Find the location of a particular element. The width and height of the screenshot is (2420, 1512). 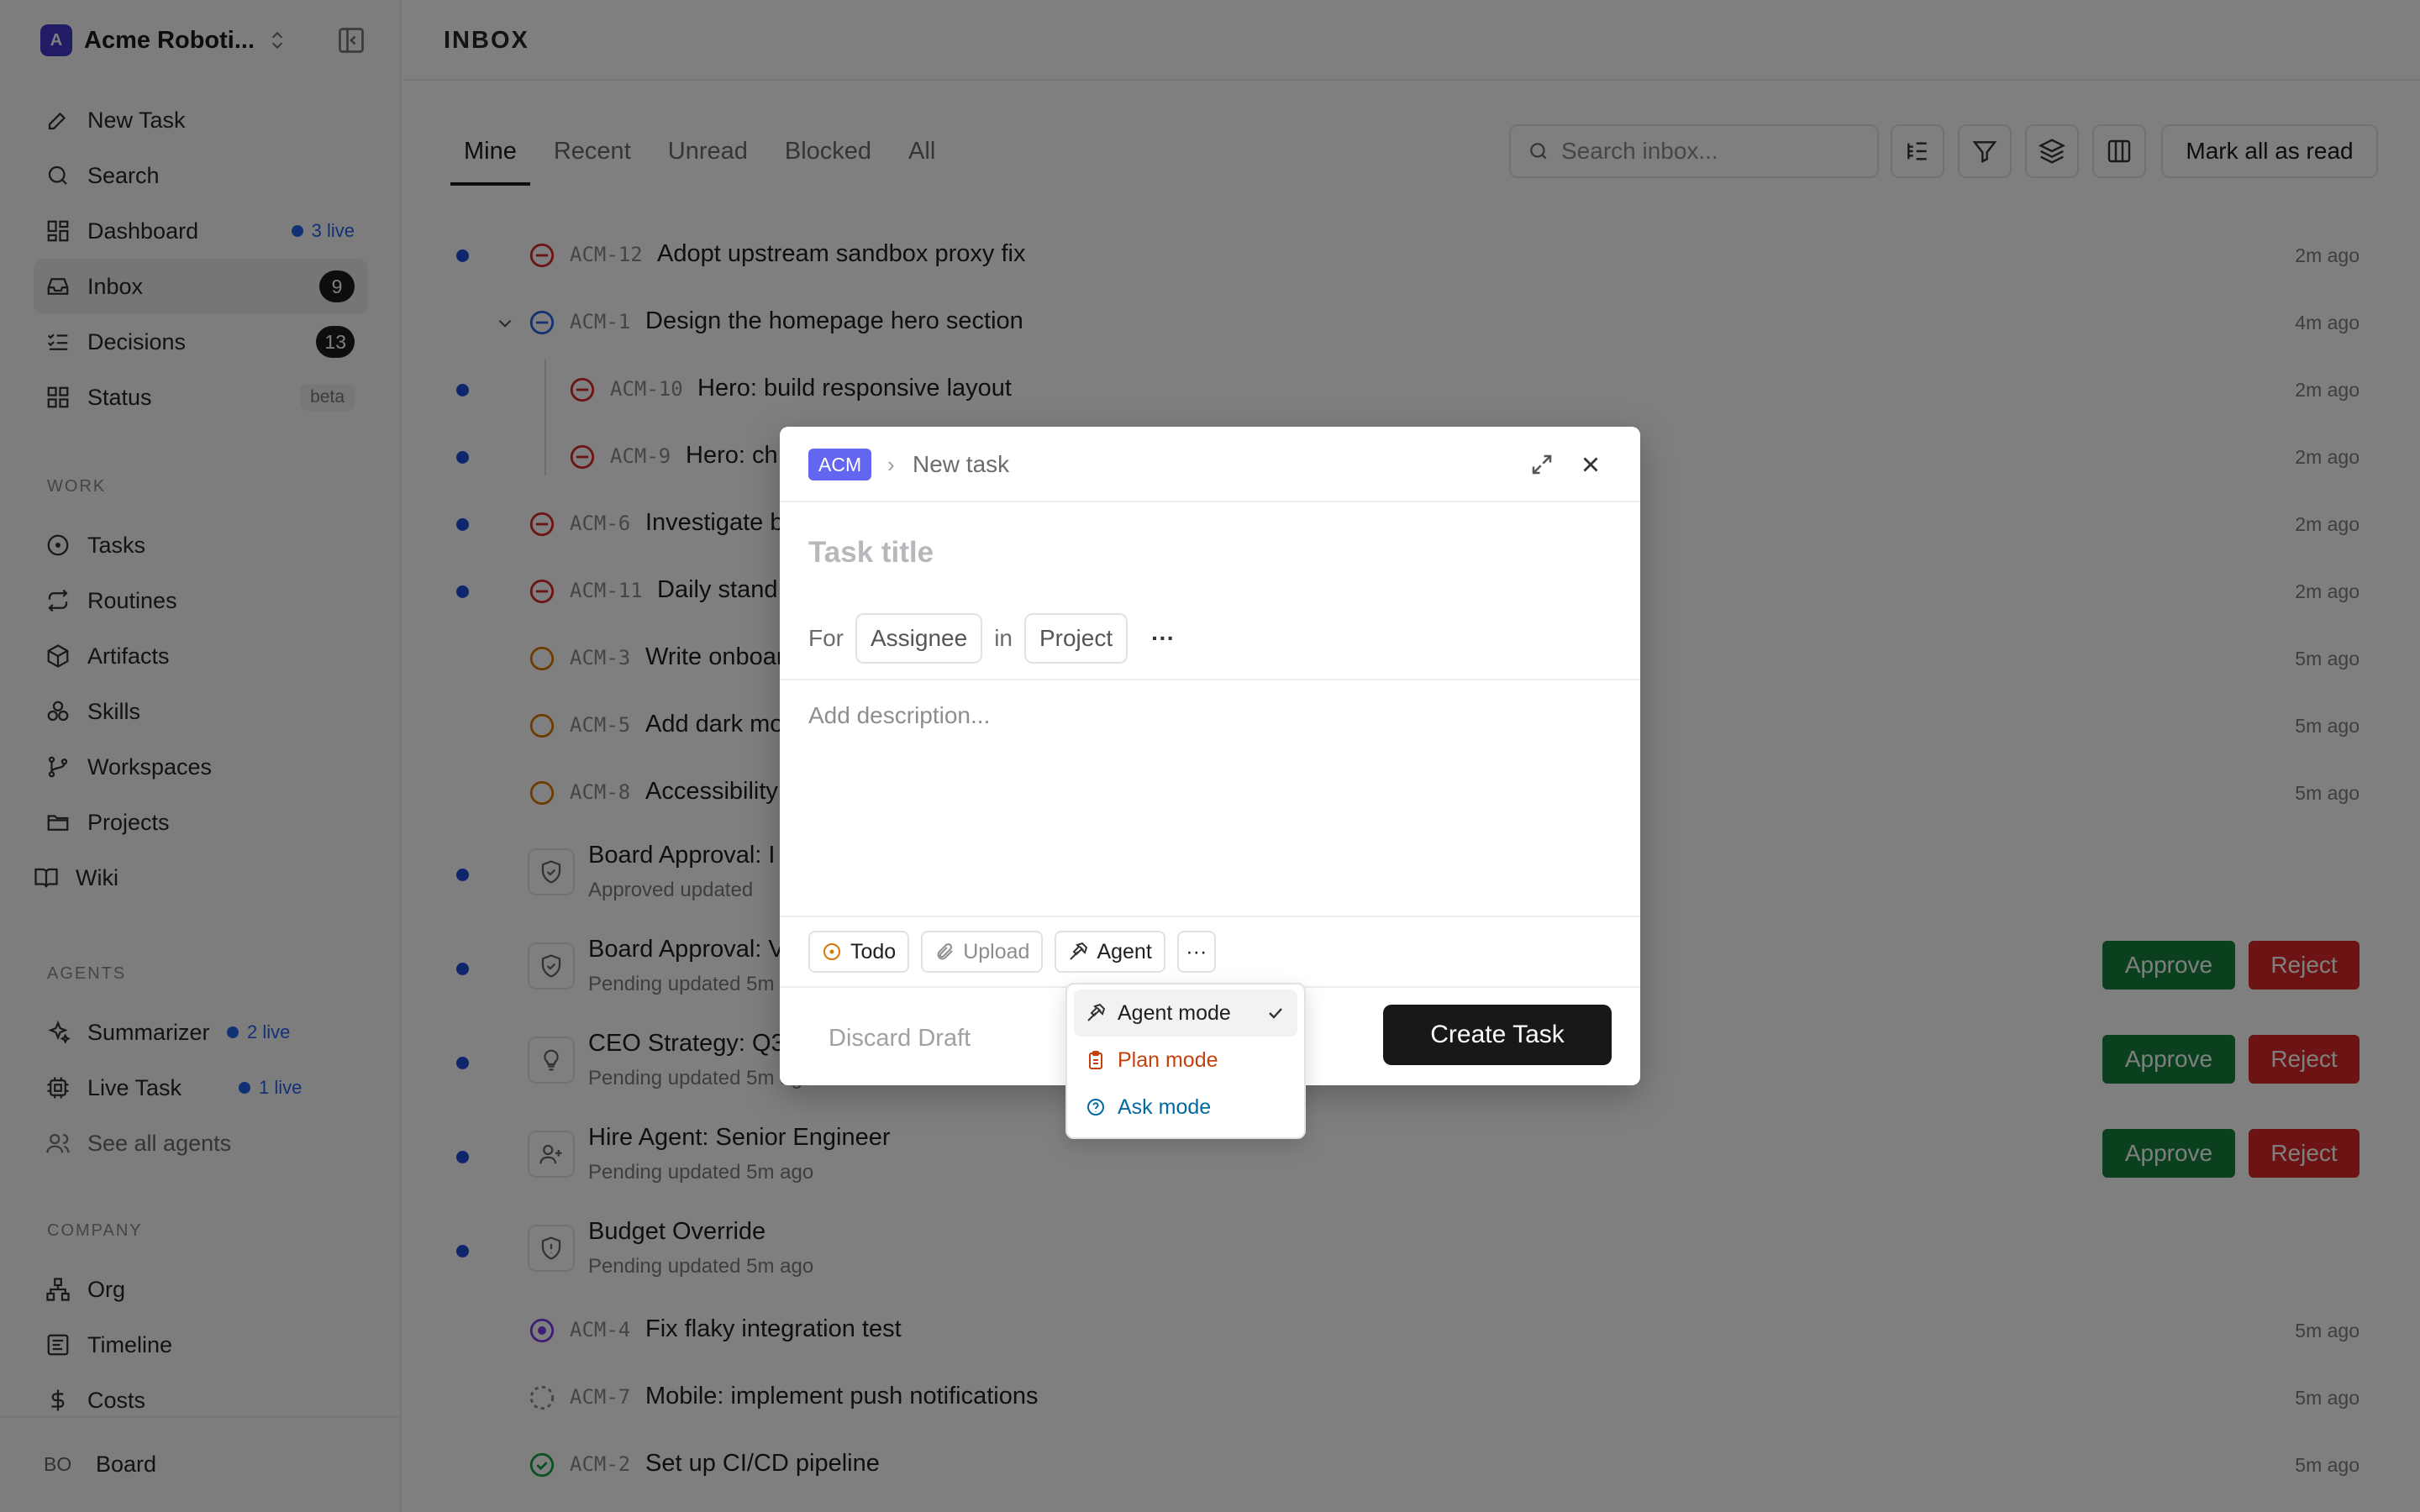

menu-item-label: Agent mode is located at coordinates (1174, 1012).